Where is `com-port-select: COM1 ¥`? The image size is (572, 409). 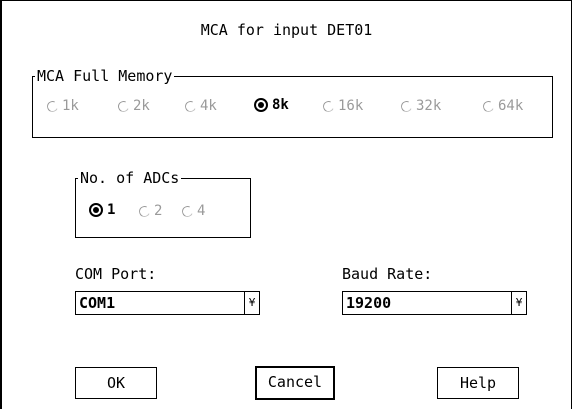
com-port-select: COM1 ¥ is located at coordinates (167, 303).